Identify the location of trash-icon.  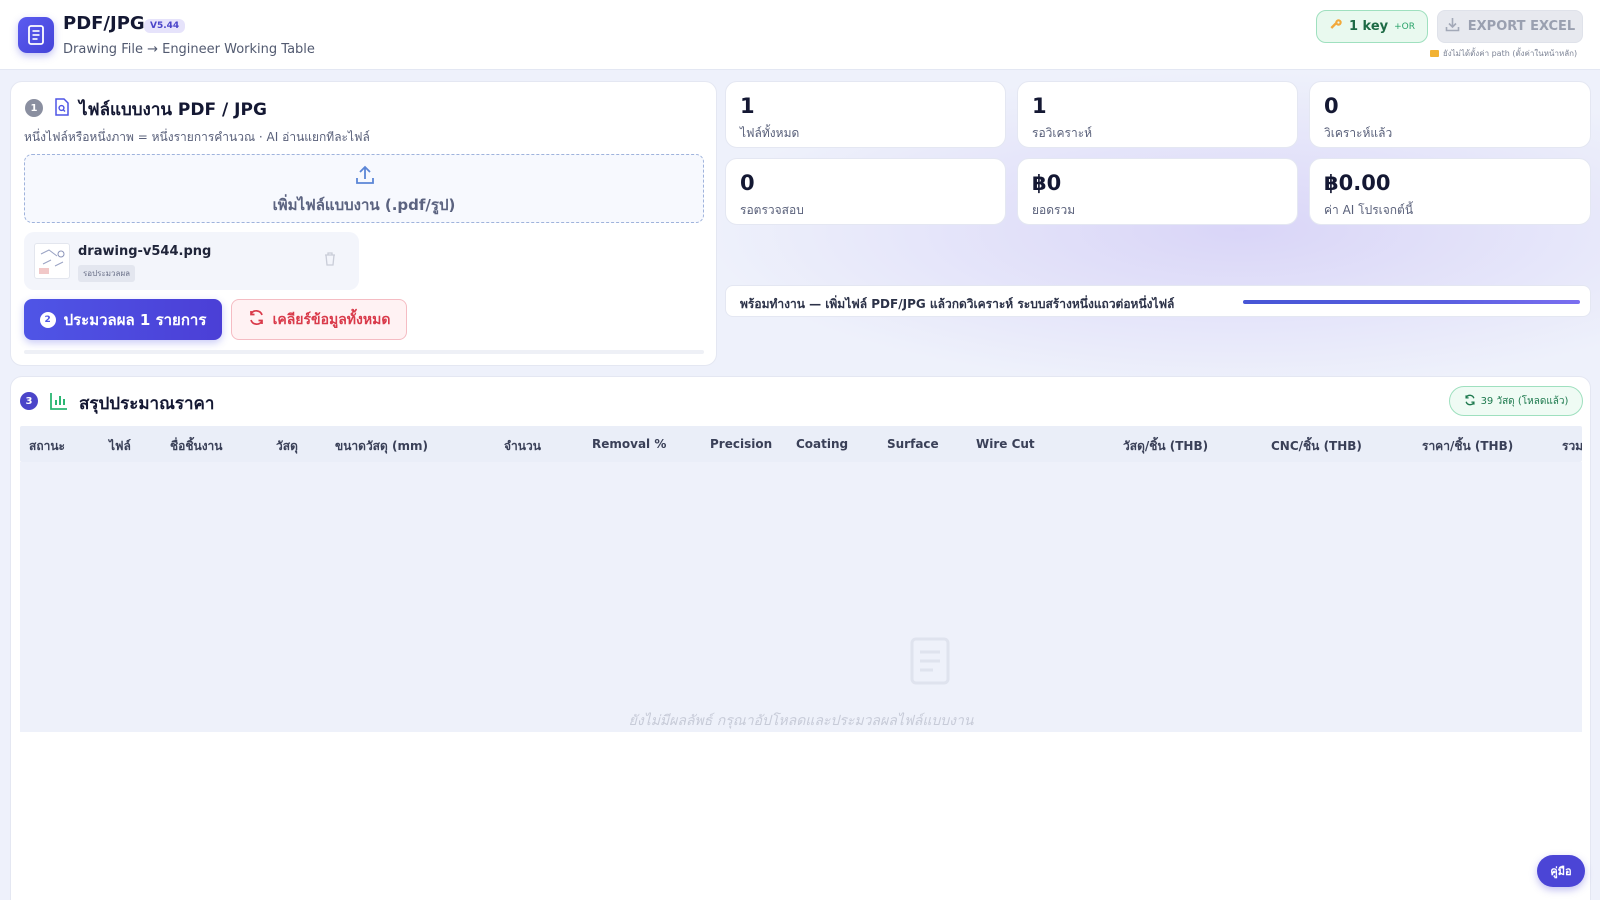
(330, 260).